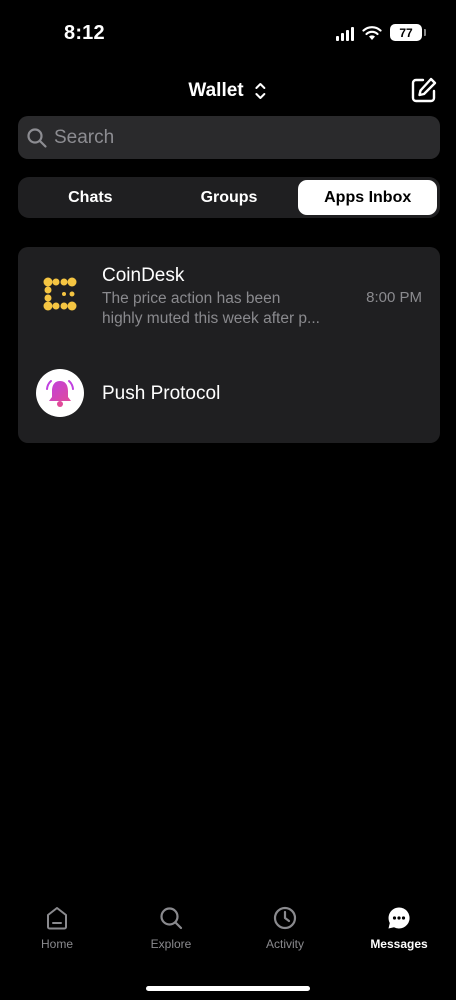 This screenshot has width=456, height=1000. I want to click on wallet-switcher: Wallet, so click(227, 91).